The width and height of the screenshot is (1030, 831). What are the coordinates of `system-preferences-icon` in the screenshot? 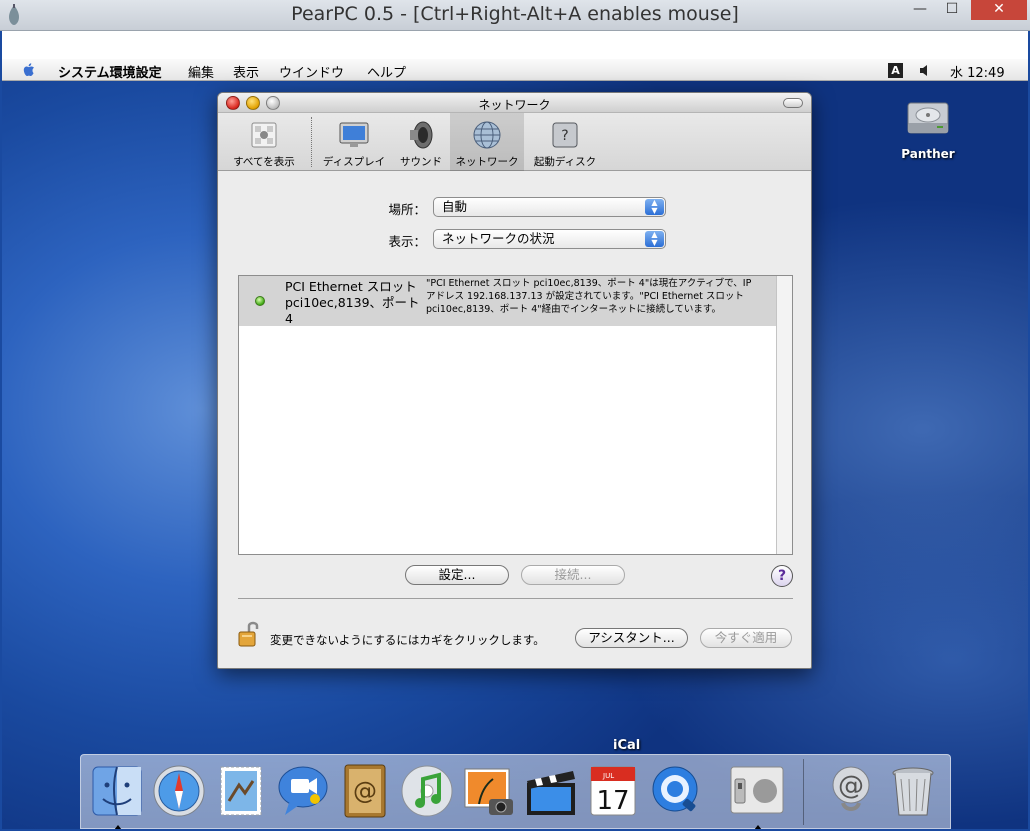 It's located at (757, 790).